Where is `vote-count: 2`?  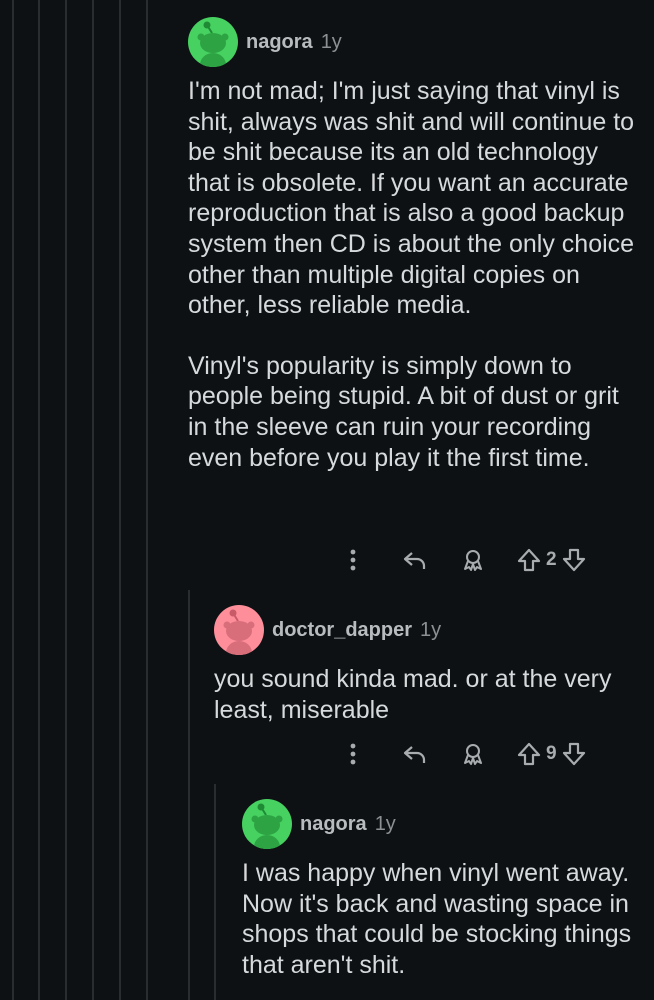 vote-count: 2 is located at coordinates (551, 559).